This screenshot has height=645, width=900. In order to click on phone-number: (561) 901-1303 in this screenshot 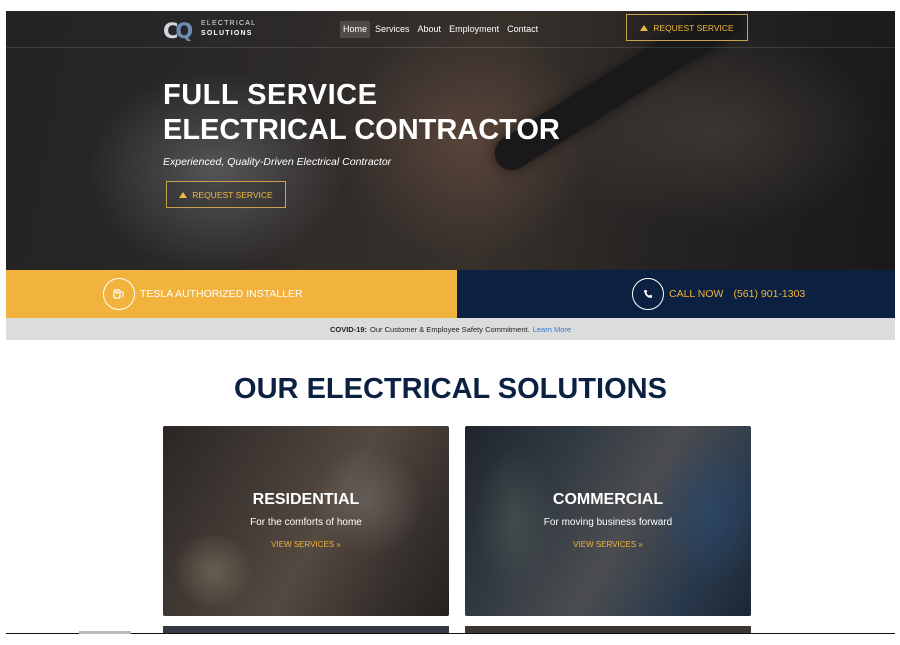, I will do `click(769, 294)`.